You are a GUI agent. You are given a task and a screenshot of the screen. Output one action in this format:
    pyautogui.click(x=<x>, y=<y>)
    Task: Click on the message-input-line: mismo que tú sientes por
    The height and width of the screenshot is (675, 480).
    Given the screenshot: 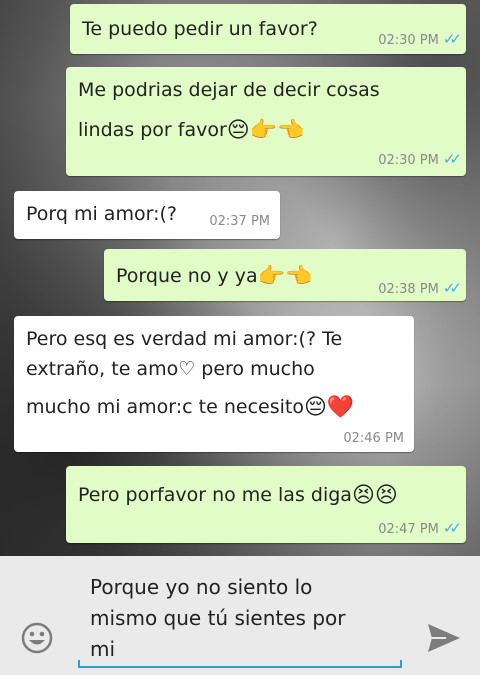 What is the action you would take?
    pyautogui.click(x=218, y=618)
    